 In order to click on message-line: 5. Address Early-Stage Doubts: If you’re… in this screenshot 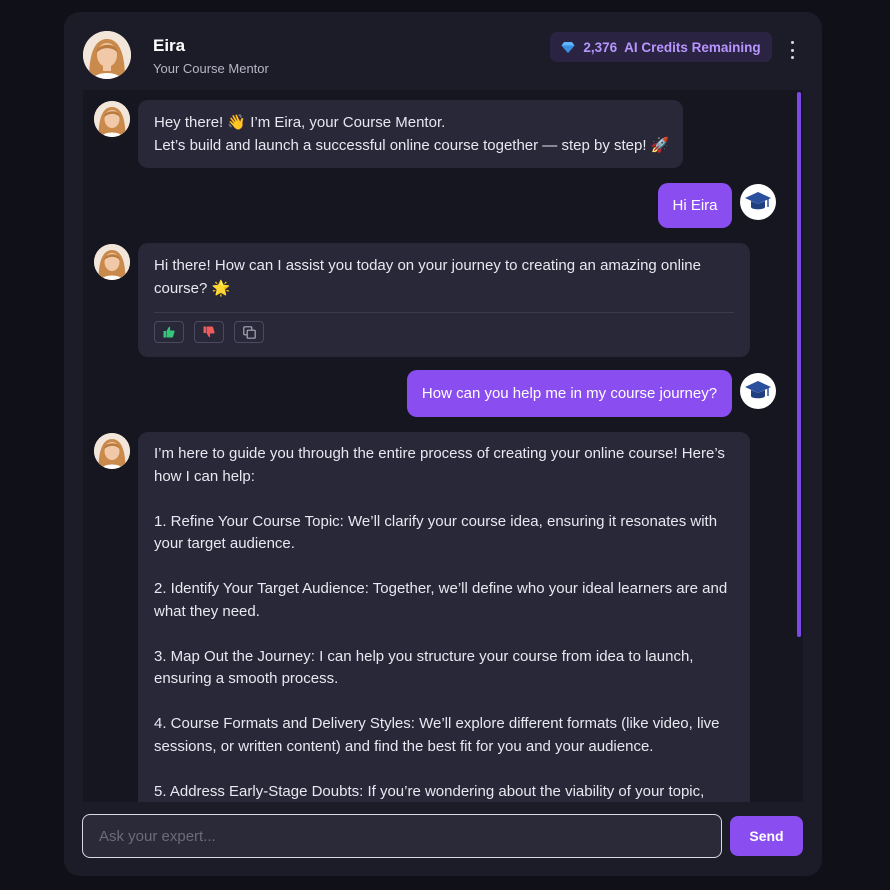, I will do `click(429, 791)`.